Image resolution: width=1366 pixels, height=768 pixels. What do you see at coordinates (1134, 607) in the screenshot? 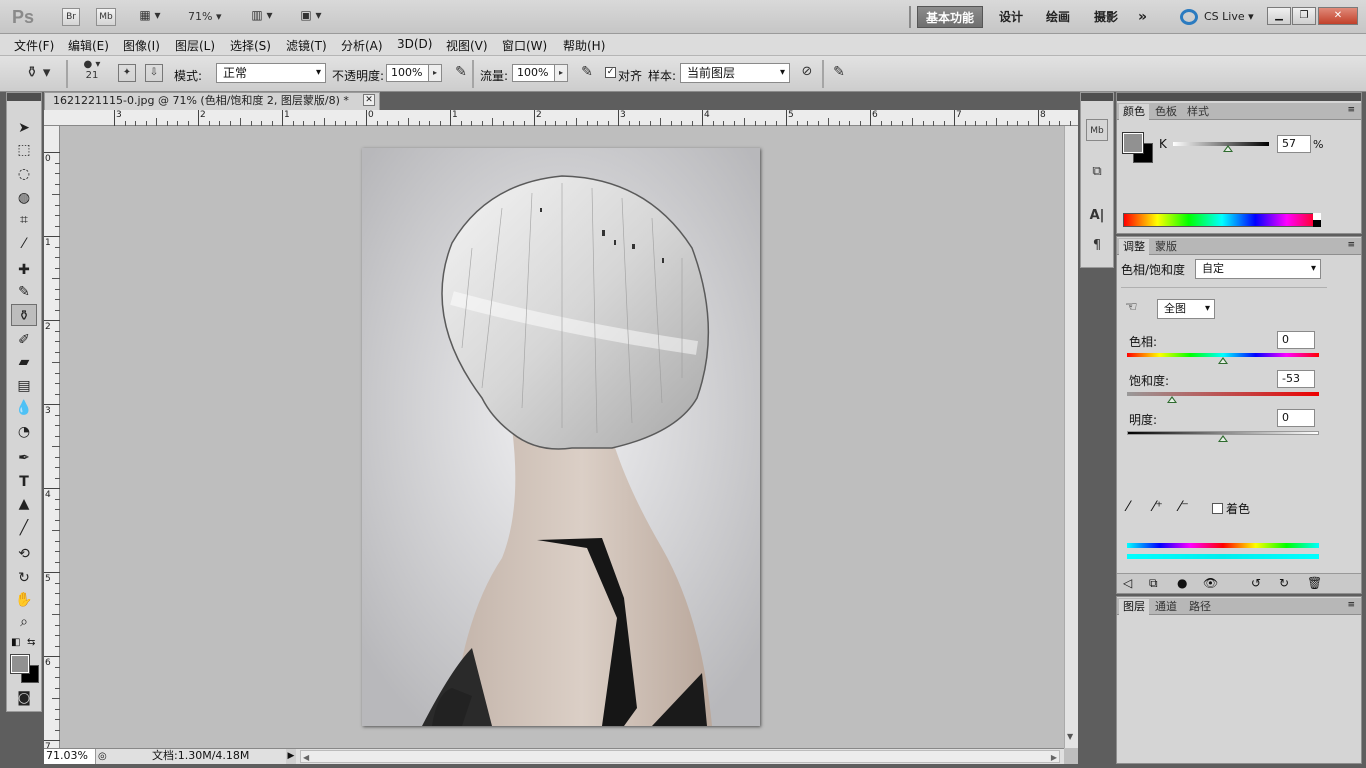
I see `tab-layers: 图层` at bounding box center [1134, 607].